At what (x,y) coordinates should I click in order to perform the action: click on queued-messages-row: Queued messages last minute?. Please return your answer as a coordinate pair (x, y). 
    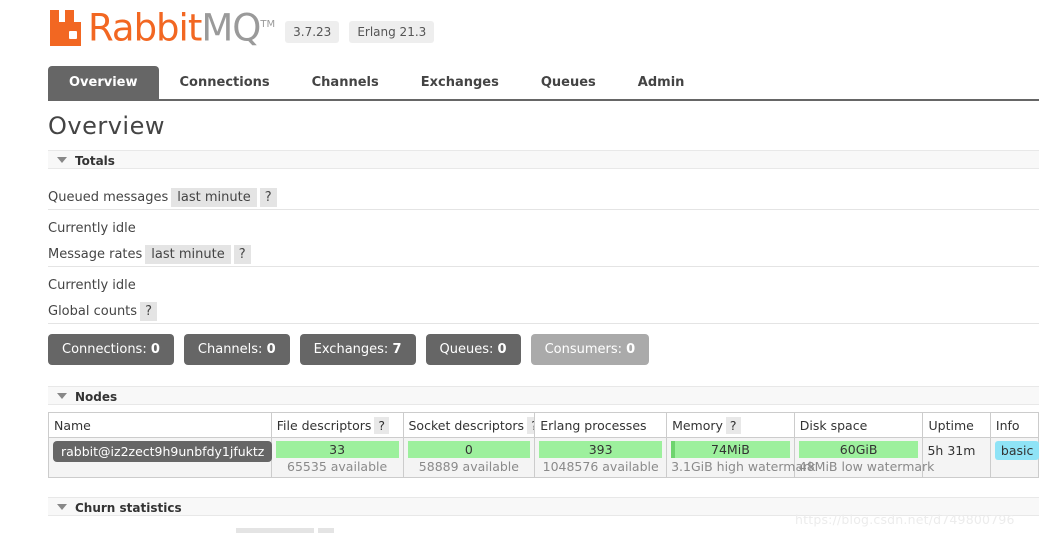
    Looking at the image, I should click on (543, 199).